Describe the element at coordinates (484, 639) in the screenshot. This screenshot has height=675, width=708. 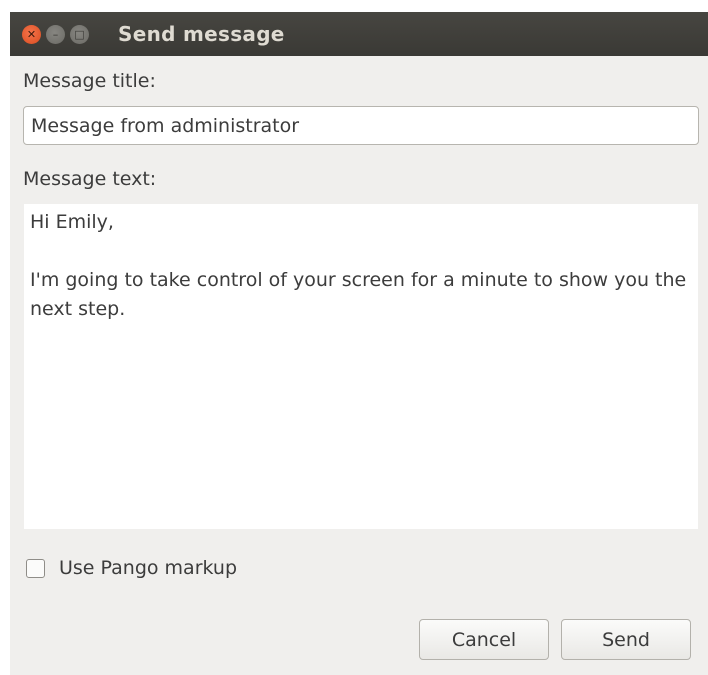
I see `cancel-button: Cancel` at that location.